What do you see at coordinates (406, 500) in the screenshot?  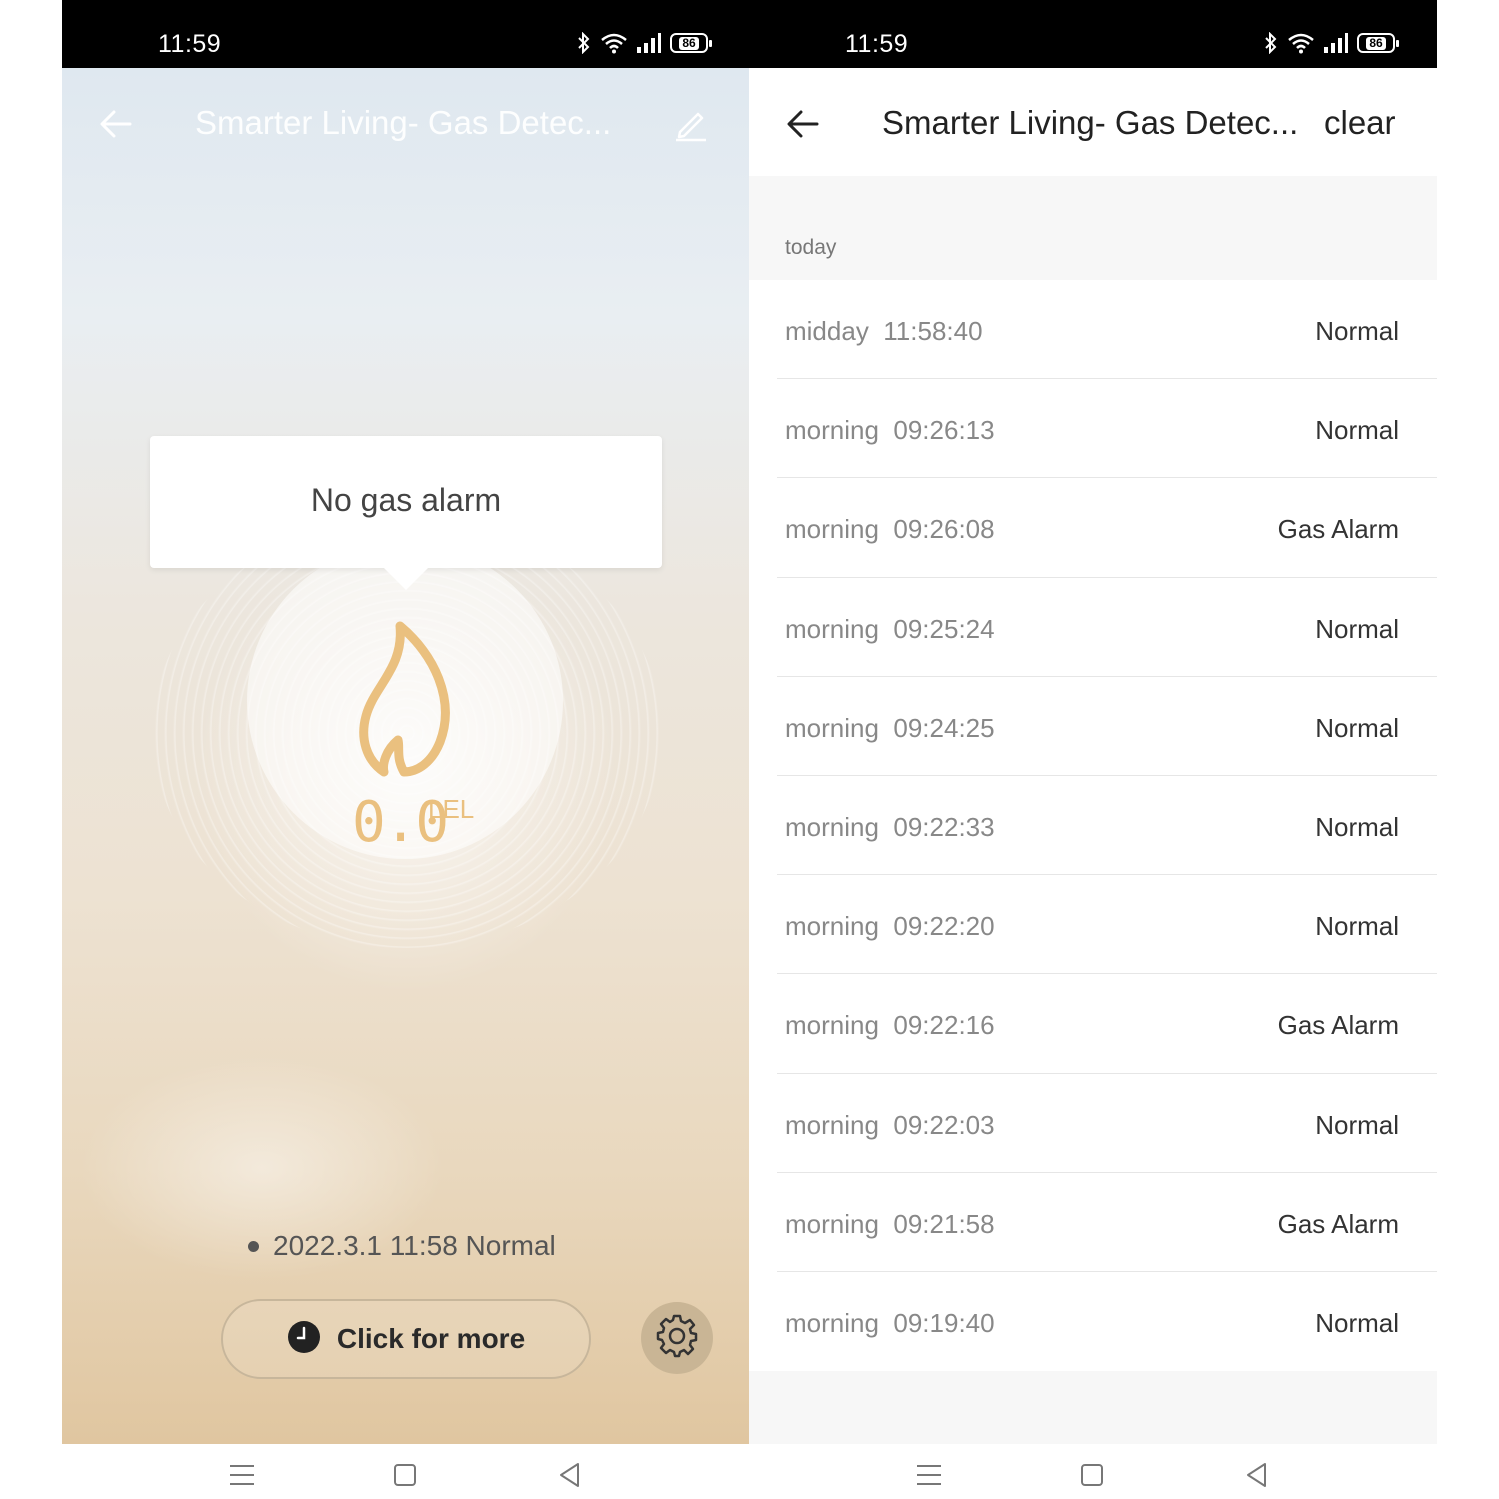 I see `alarm-message: No gas alarm` at bounding box center [406, 500].